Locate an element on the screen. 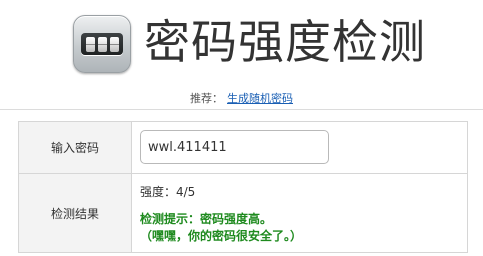 The image size is (483, 256). result-label: 检测结果 is located at coordinates (75, 213).